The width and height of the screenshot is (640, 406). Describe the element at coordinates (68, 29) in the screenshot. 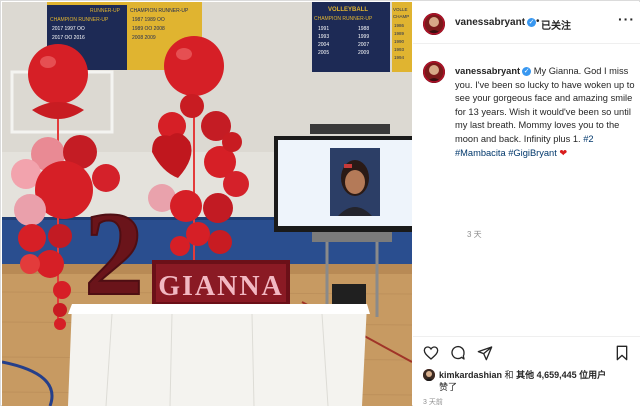

I see `banner-left-line-3: 2017 1997 OO` at that location.